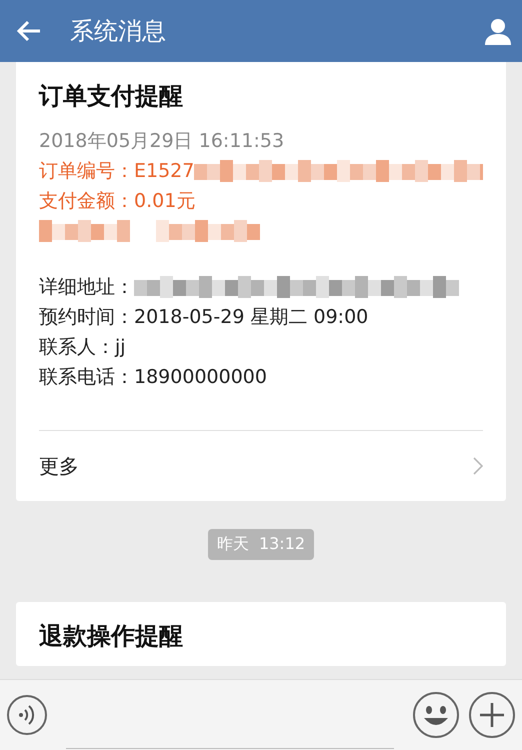  I want to click on message-line: 详细地址：, so click(86, 287).